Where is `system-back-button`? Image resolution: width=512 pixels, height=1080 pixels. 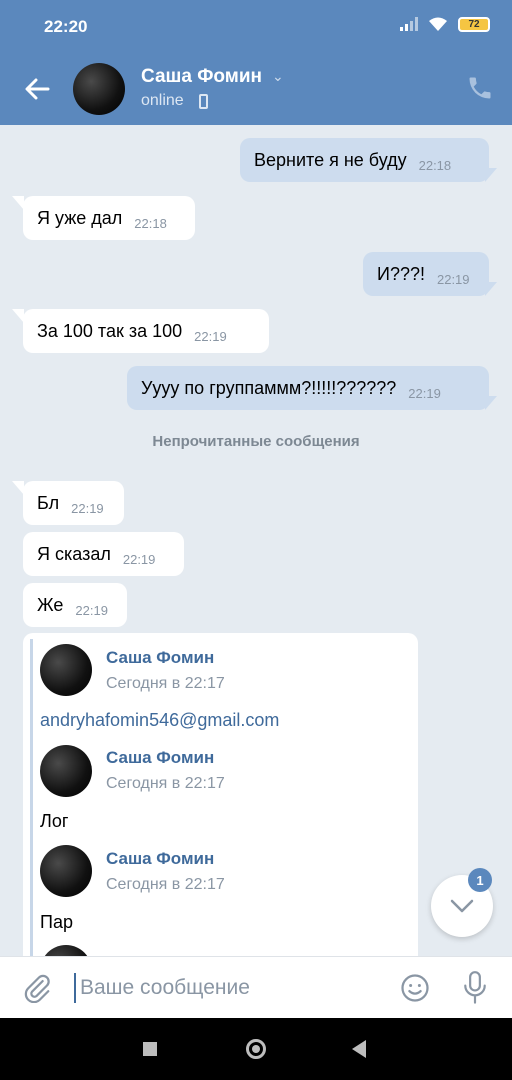 system-back-button is located at coordinates (359, 1049).